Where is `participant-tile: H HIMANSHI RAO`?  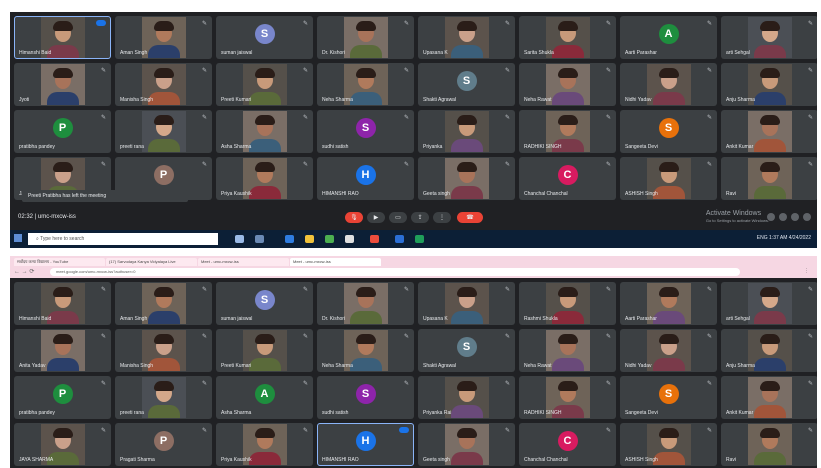 participant-tile: H HIMANSHI RAO is located at coordinates (365, 444).